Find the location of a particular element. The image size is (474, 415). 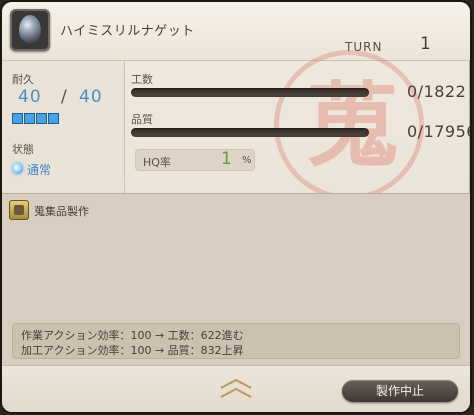

log-line-progress: 作業アクション効率：100 → 工数：622進む is located at coordinates (132, 335).